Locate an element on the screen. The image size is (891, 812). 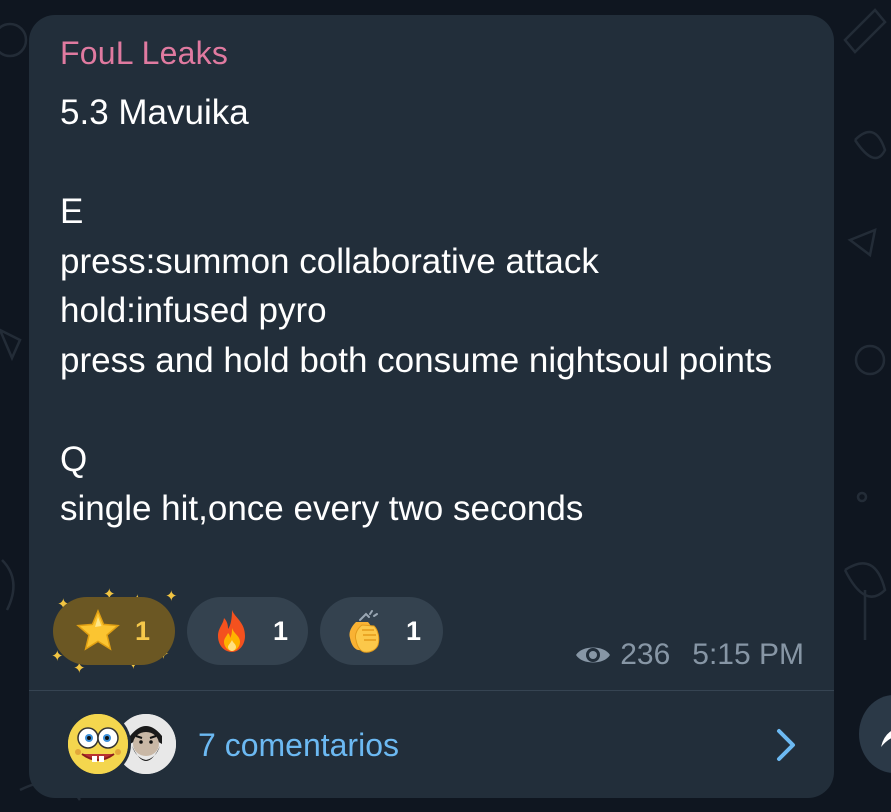
comments-button: 7 comentarios is located at coordinates (431, 744).